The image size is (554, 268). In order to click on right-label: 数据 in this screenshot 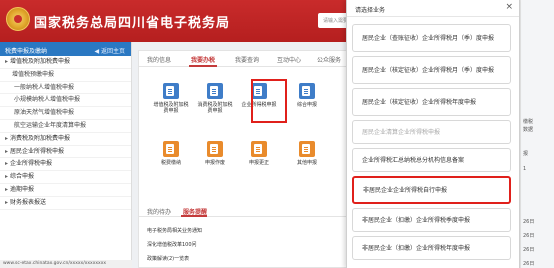, I will do `click(528, 130)`.